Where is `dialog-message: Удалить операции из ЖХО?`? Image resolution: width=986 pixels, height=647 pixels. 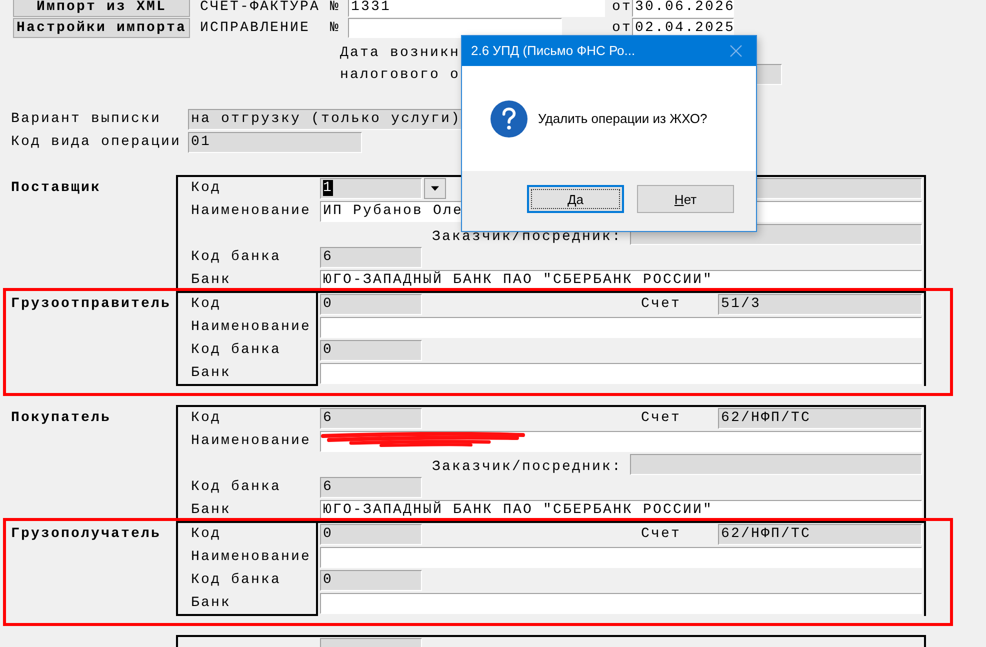 dialog-message: Удалить операции из ЖХО? is located at coordinates (623, 118).